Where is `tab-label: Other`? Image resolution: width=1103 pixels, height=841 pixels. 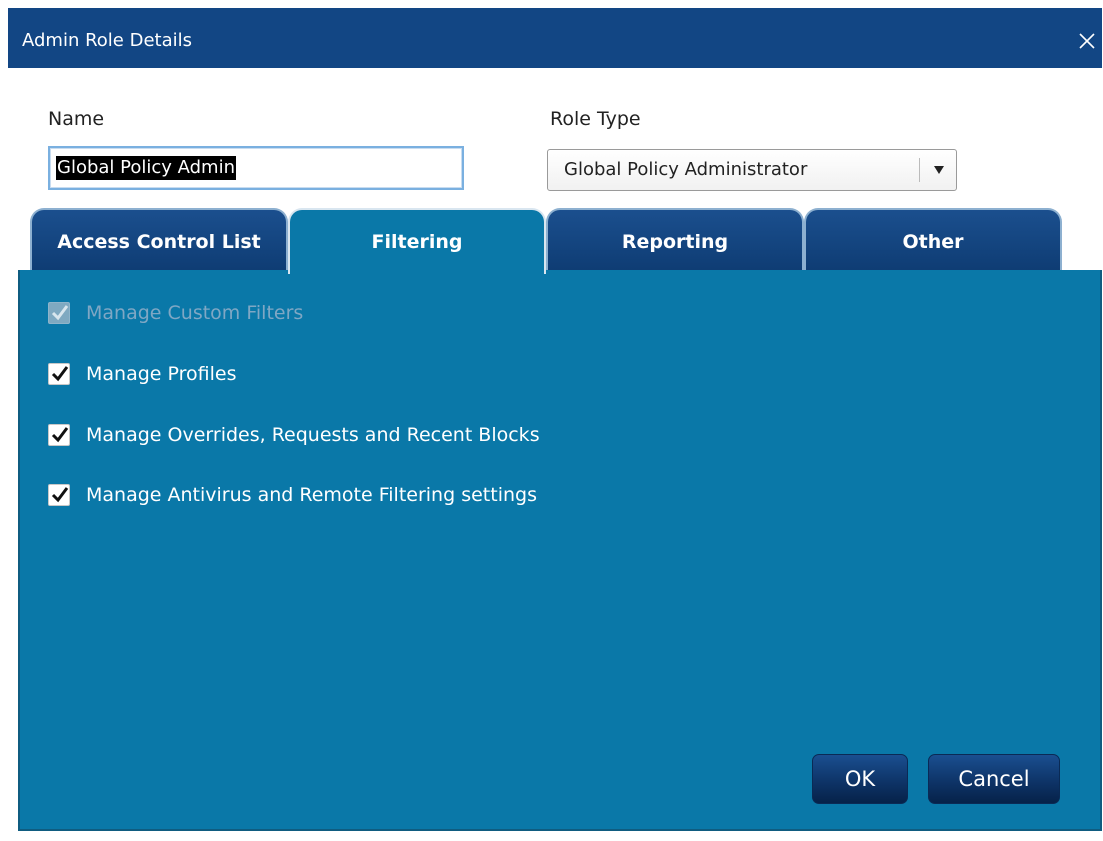 tab-label: Other is located at coordinates (933, 242).